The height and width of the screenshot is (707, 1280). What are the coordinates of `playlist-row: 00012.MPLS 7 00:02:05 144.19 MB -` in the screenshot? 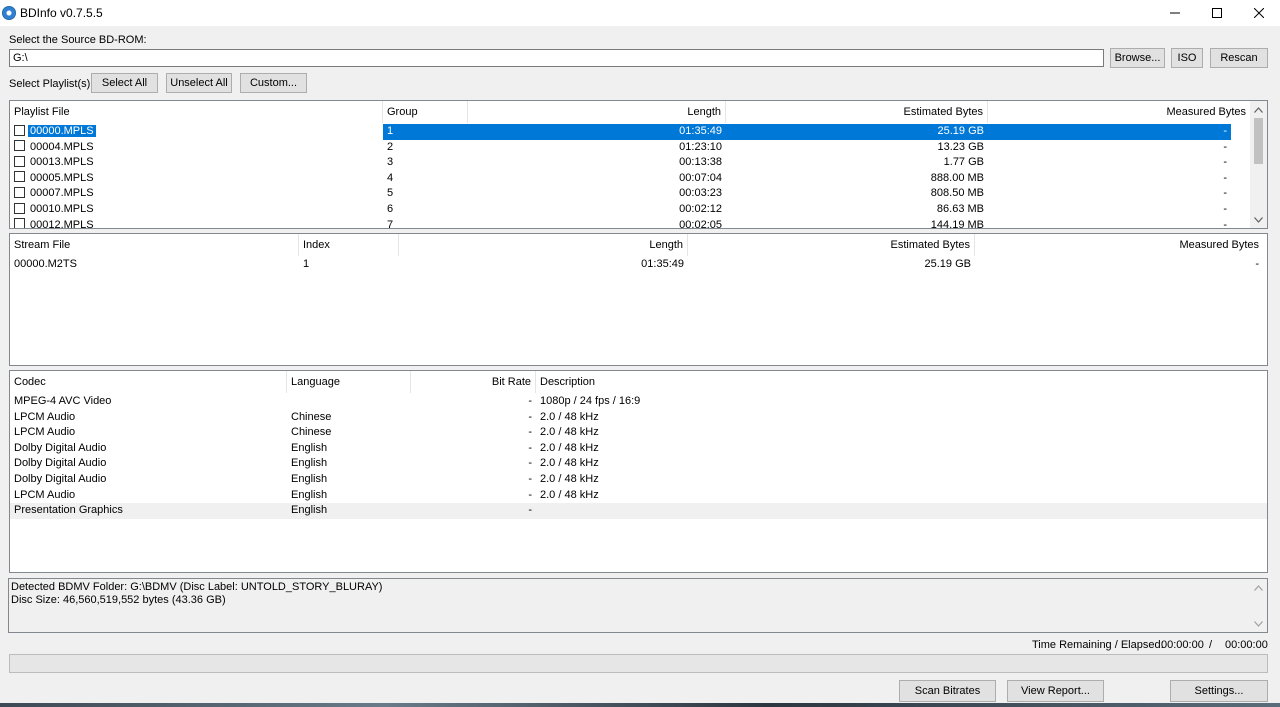 It's located at (620, 223).